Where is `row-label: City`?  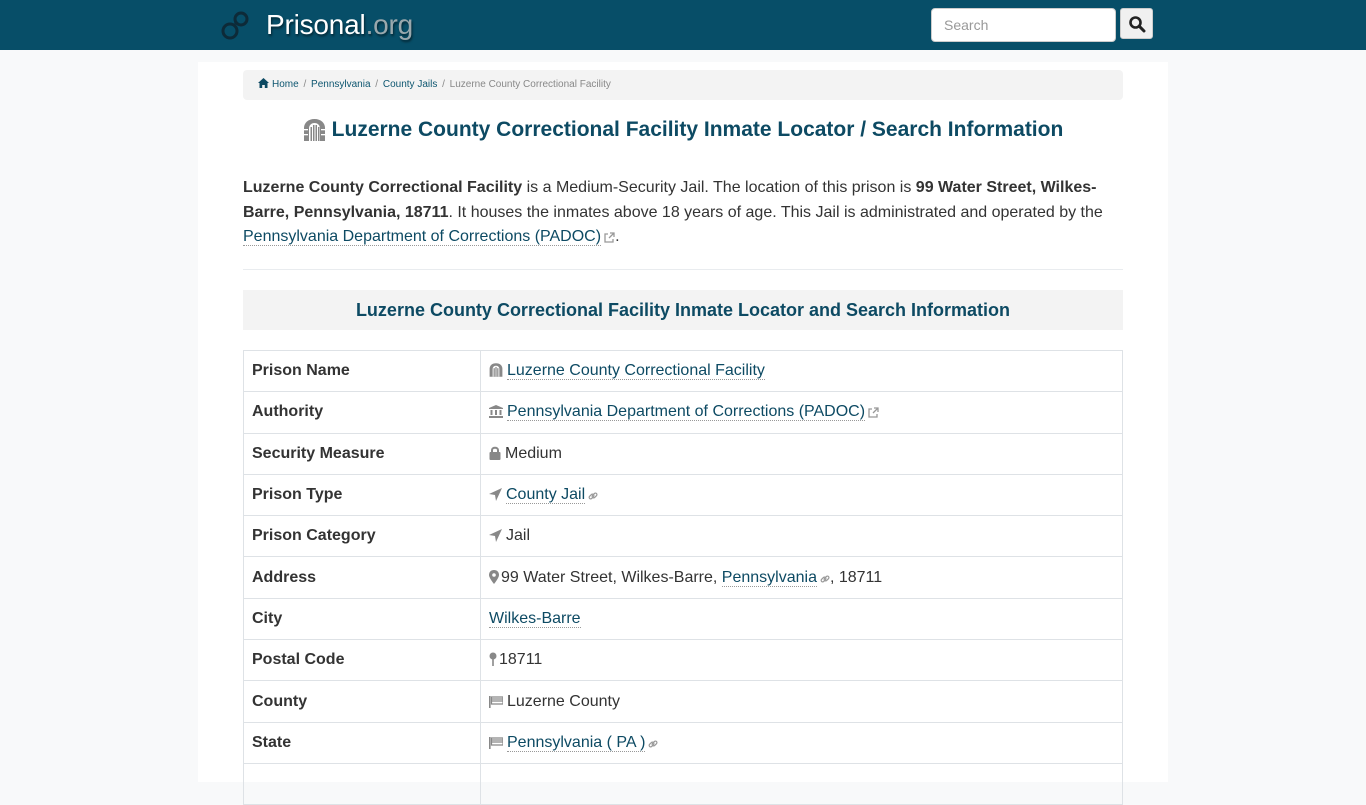 row-label: City is located at coordinates (362, 619).